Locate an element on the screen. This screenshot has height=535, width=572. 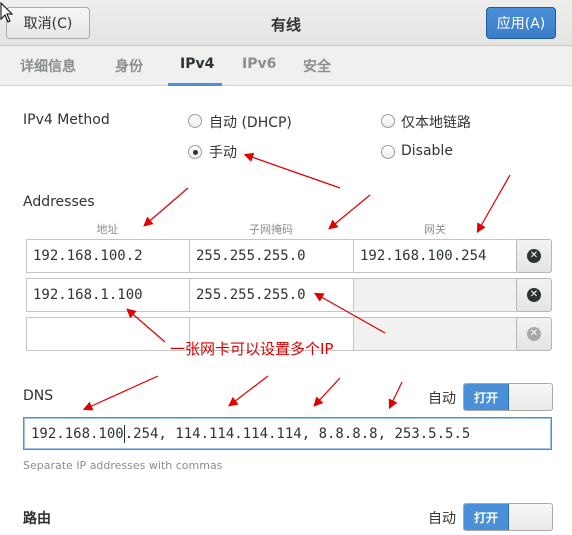
mouse-pointer-icon is located at coordinates (7, 12).